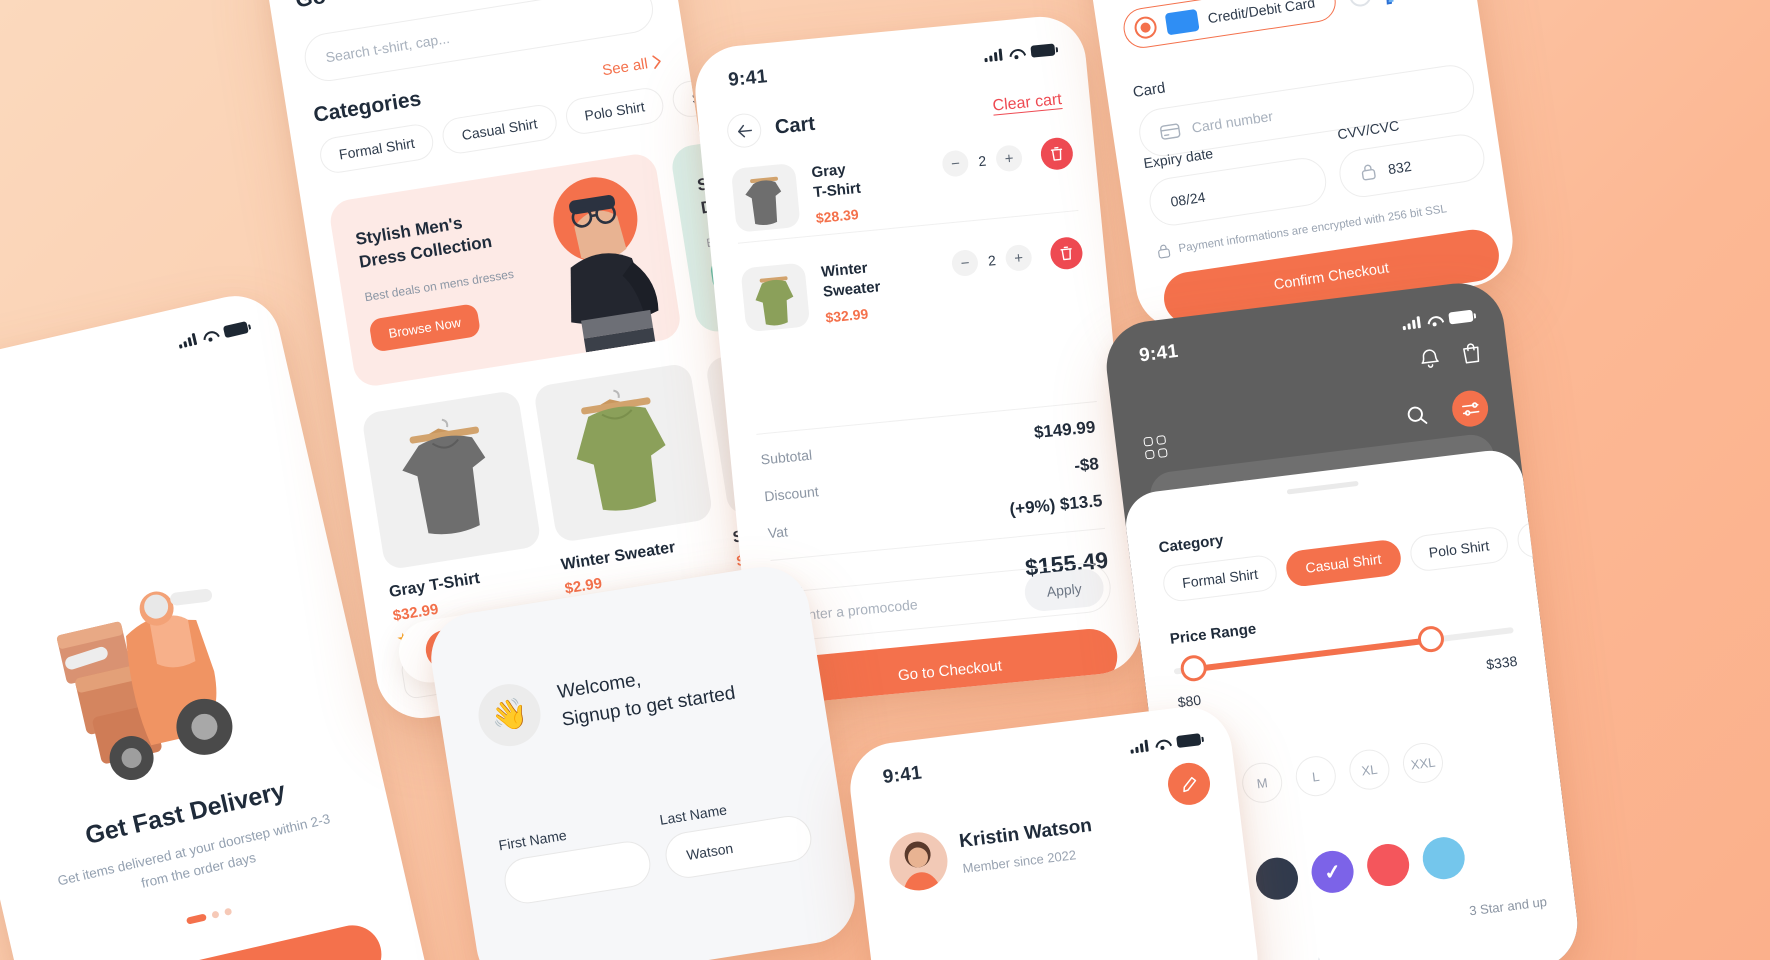 Image resolution: width=1770 pixels, height=960 pixels. I want to click on signal-icon, so click(187, 340).